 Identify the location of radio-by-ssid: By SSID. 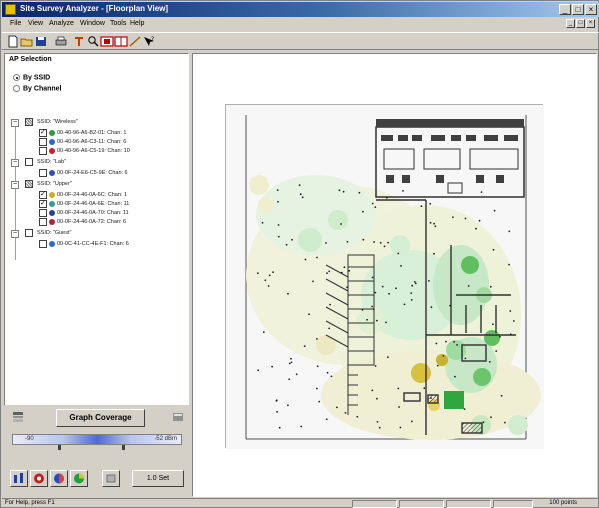
(31, 77).